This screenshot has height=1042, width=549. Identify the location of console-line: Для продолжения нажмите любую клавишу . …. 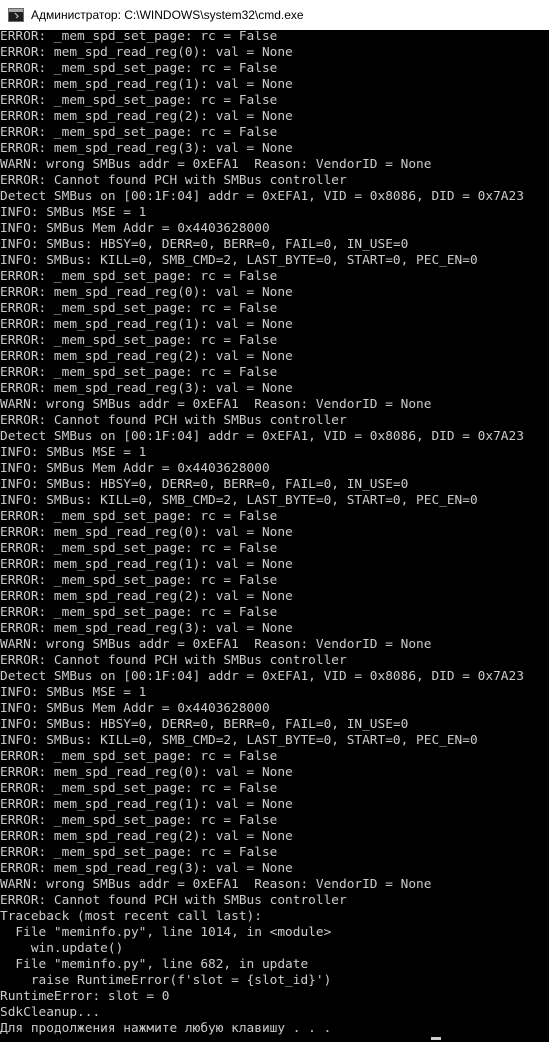
(166, 1028).